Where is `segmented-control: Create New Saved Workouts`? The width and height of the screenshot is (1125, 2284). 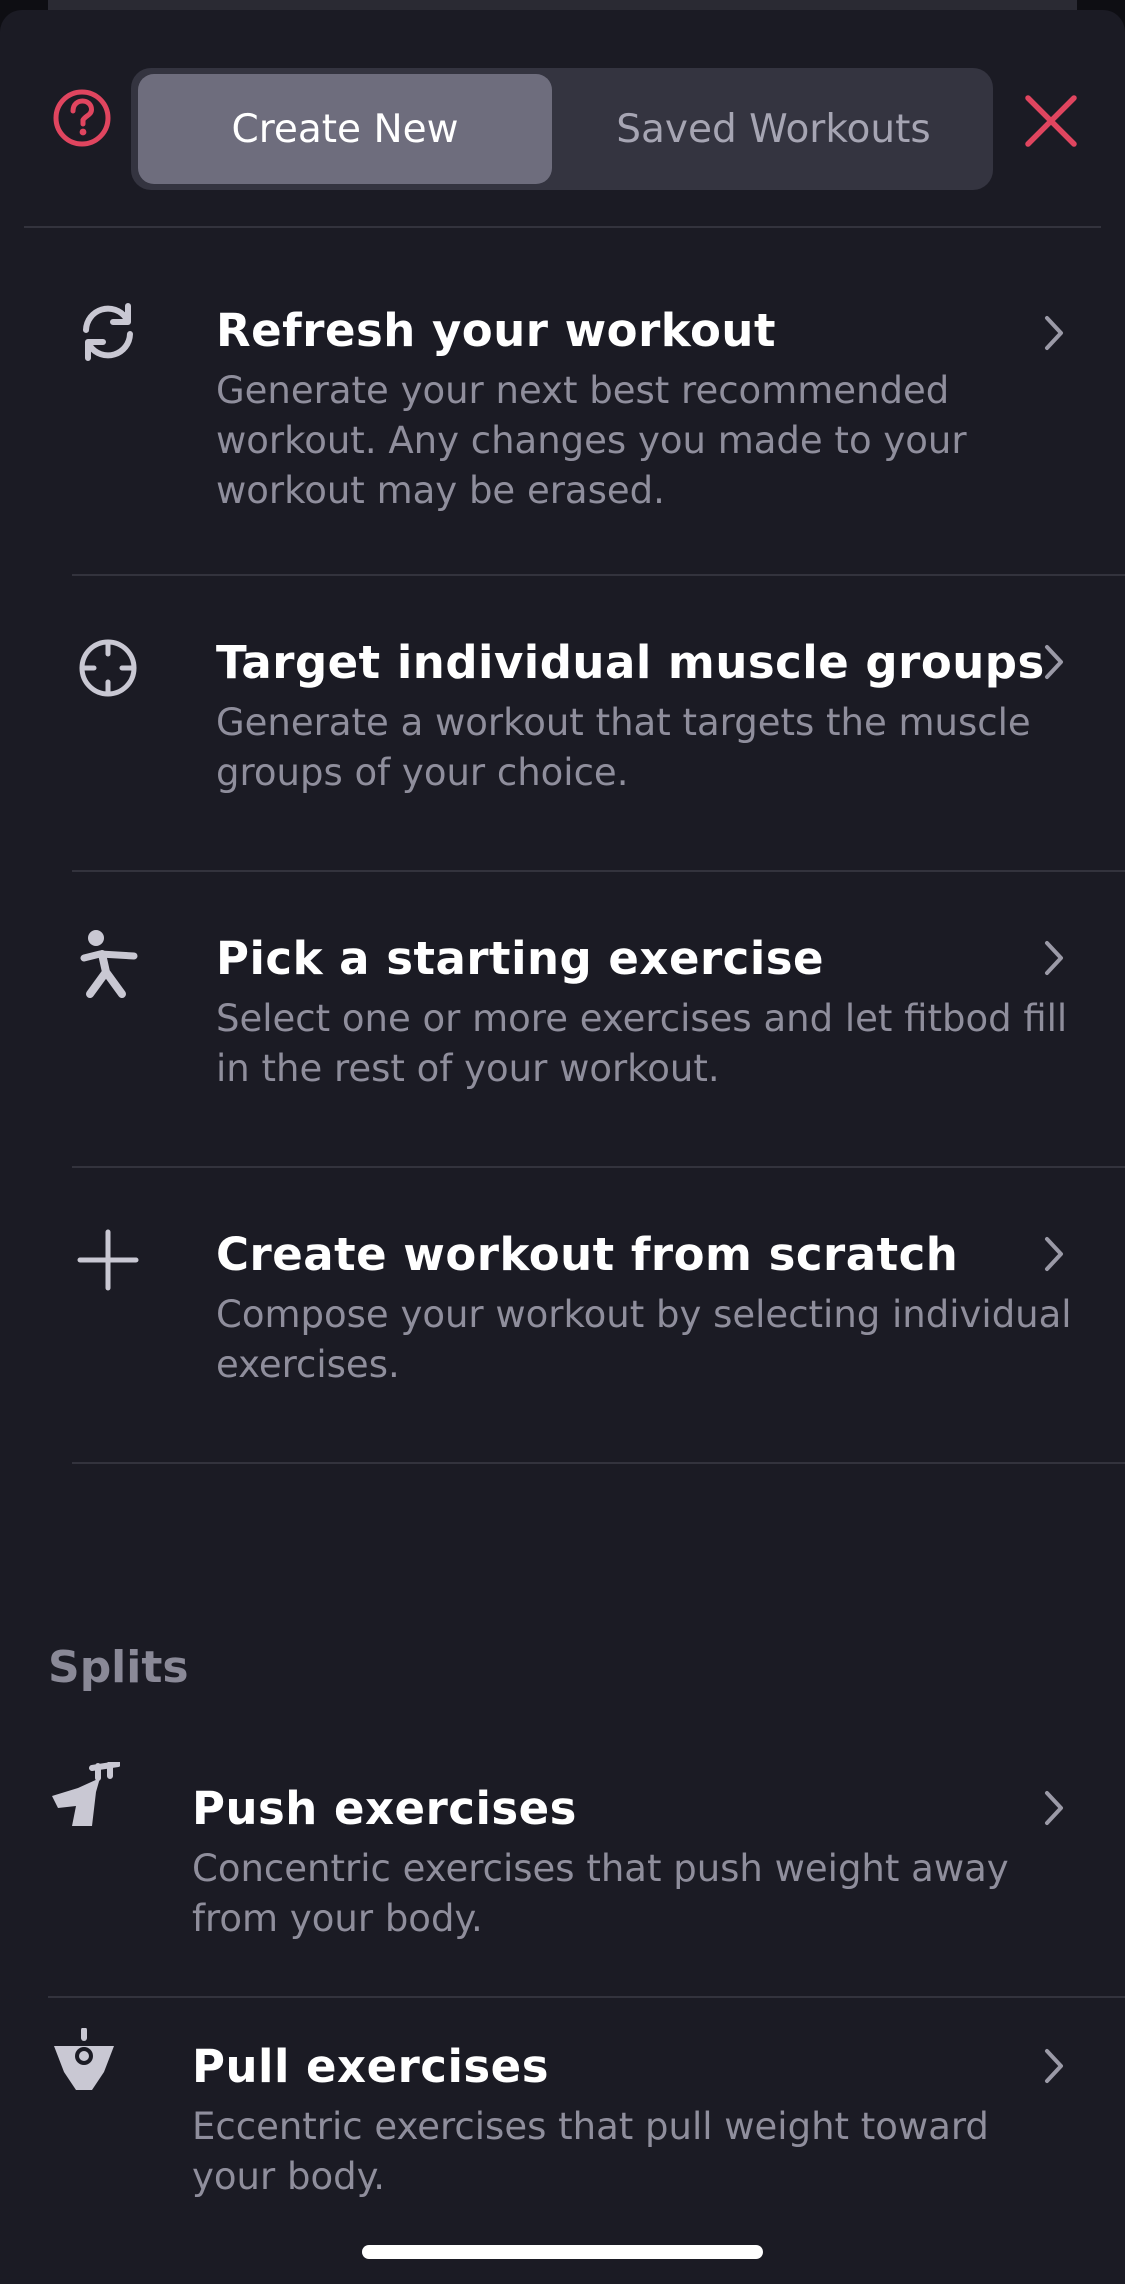
segmented-control: Create New Saved Workouts is located at coordinates (562, 129).